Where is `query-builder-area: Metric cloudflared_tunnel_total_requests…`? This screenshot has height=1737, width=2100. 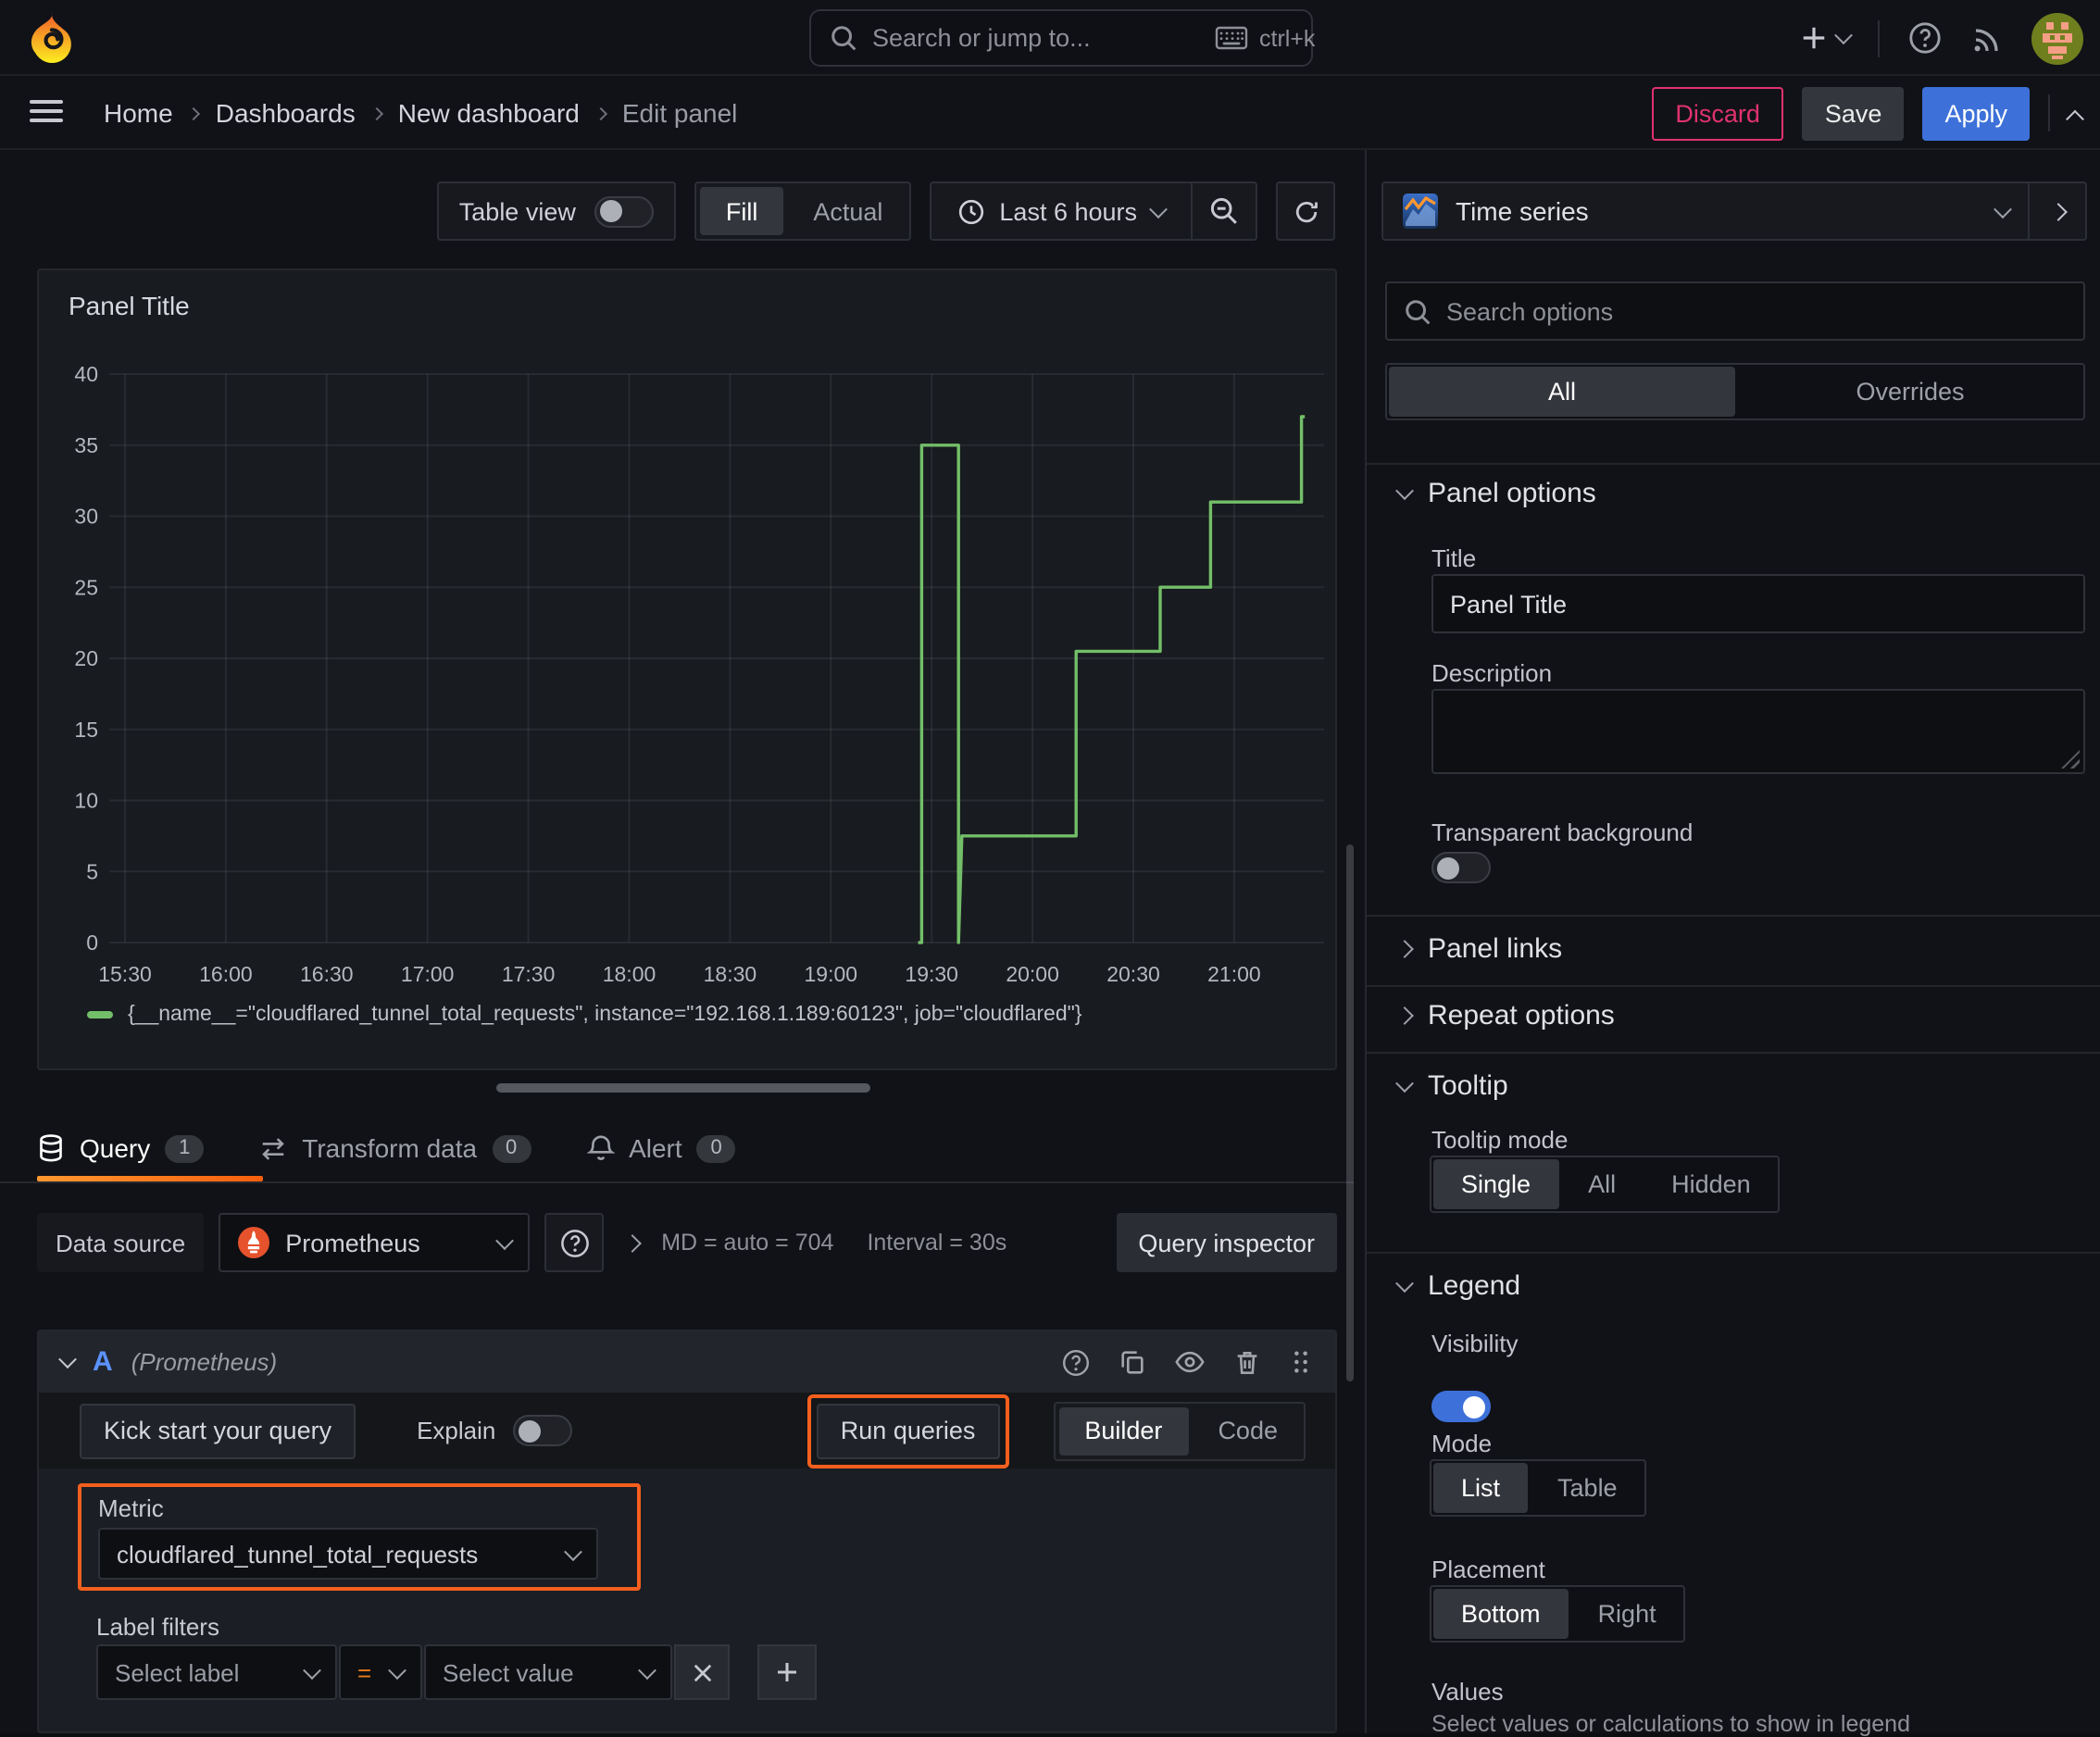
query-builder-area: Metric cloudflared_tunnel_total_requests… is located at coordinates (687, 1599).